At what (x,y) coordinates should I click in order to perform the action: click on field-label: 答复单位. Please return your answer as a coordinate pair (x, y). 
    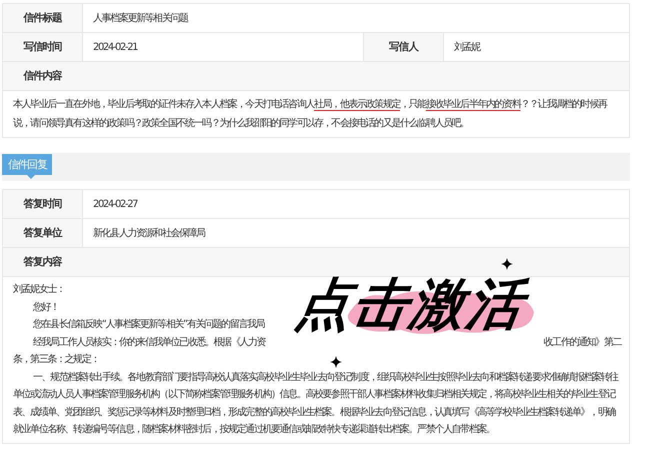
    Looking at the image, I should click on (43, 233).